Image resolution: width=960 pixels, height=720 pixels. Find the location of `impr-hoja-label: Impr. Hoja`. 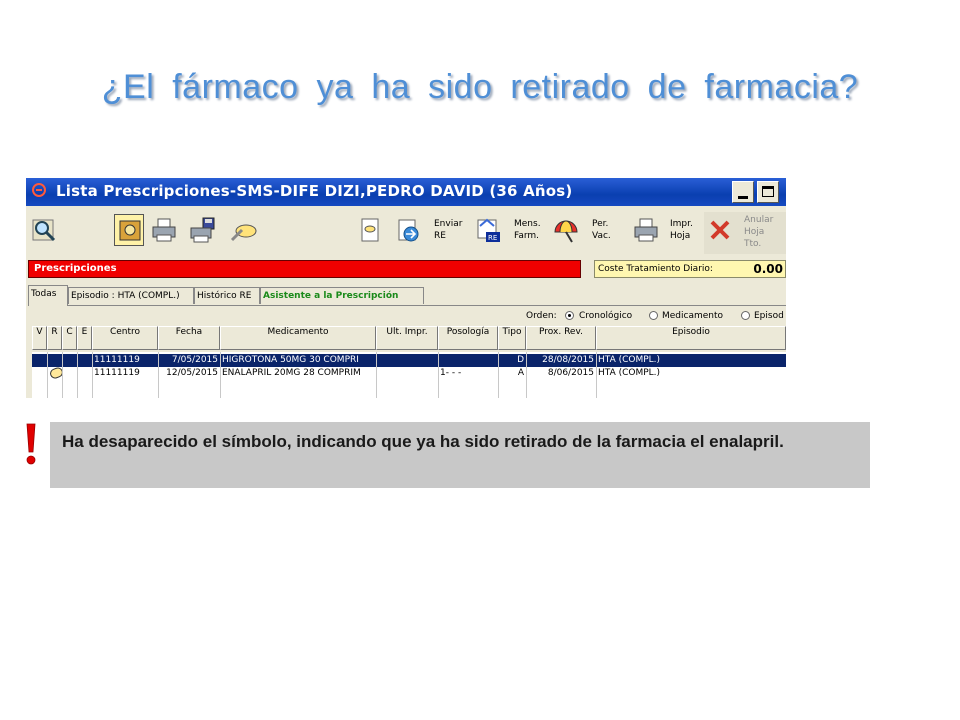

impr-hoja-label: Impr. Hoja is located at coordinates (681, 230).